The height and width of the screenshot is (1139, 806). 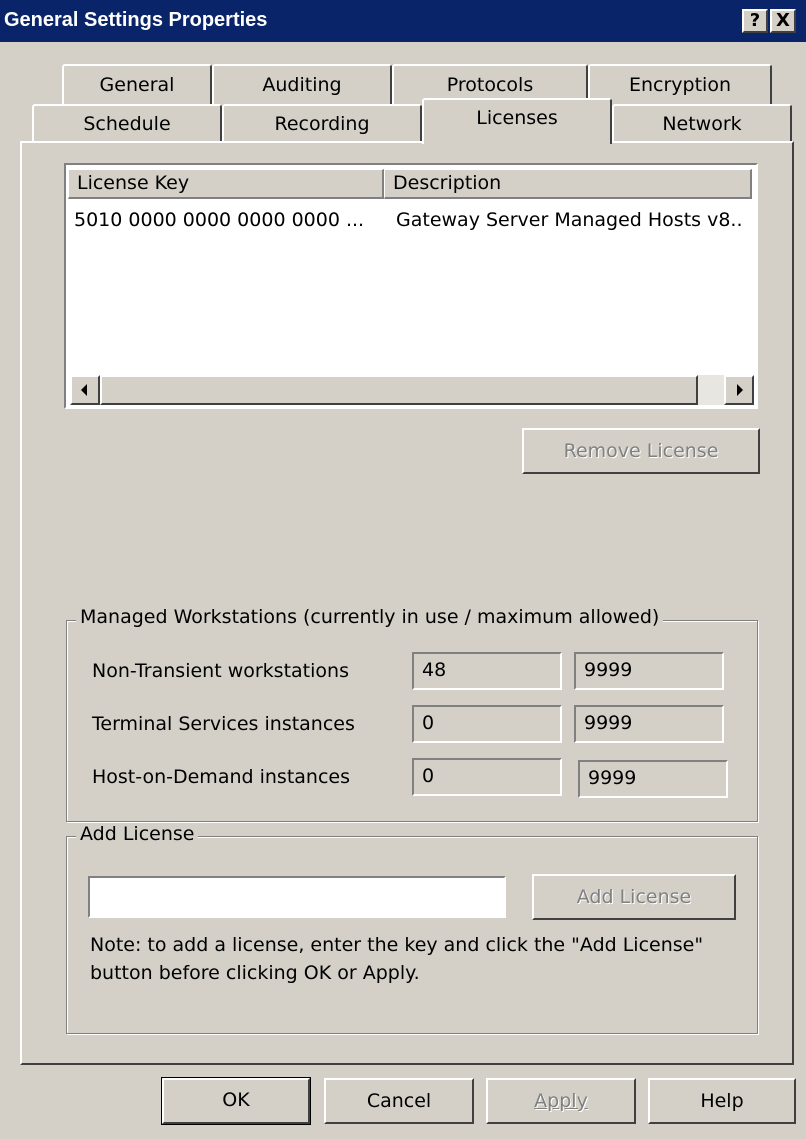 I want to click on tab-recording: Recording, so click(x=322, y=122).